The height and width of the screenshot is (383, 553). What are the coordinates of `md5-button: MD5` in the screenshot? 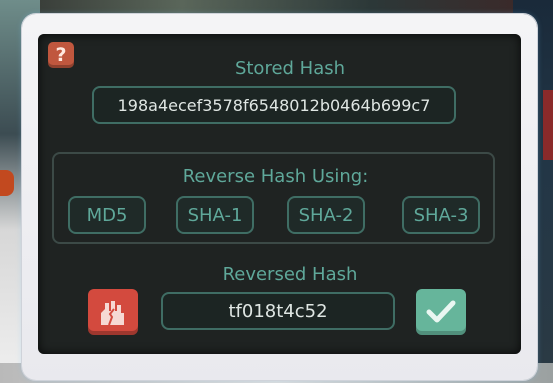 It's located at (107, 215).